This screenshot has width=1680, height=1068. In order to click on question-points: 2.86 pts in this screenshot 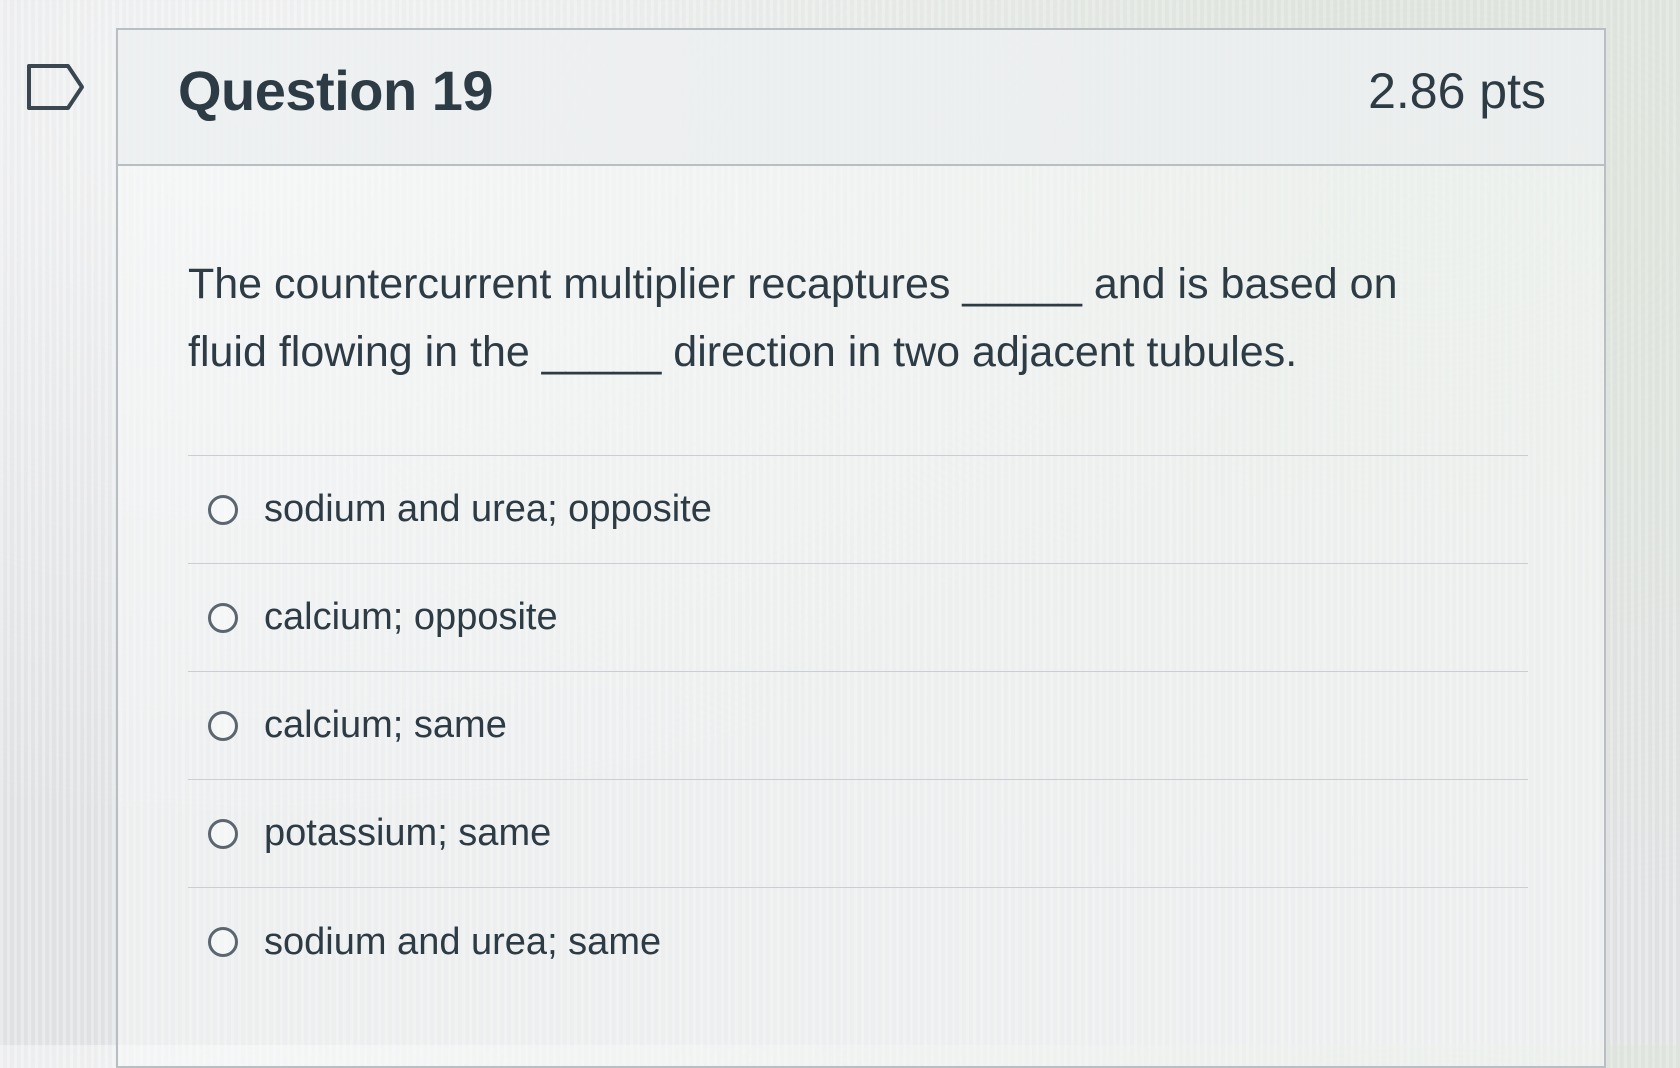, I will do `click(1457, 91)`.